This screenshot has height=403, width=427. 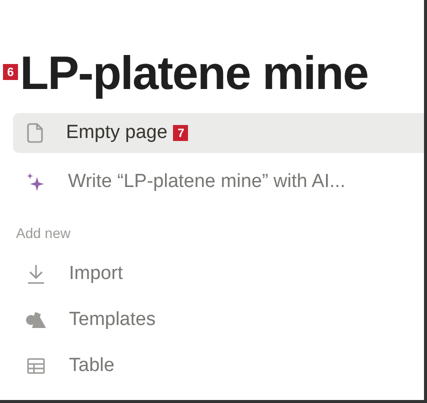 I want to click on sparkle-icon, so click(x=36, y=182).